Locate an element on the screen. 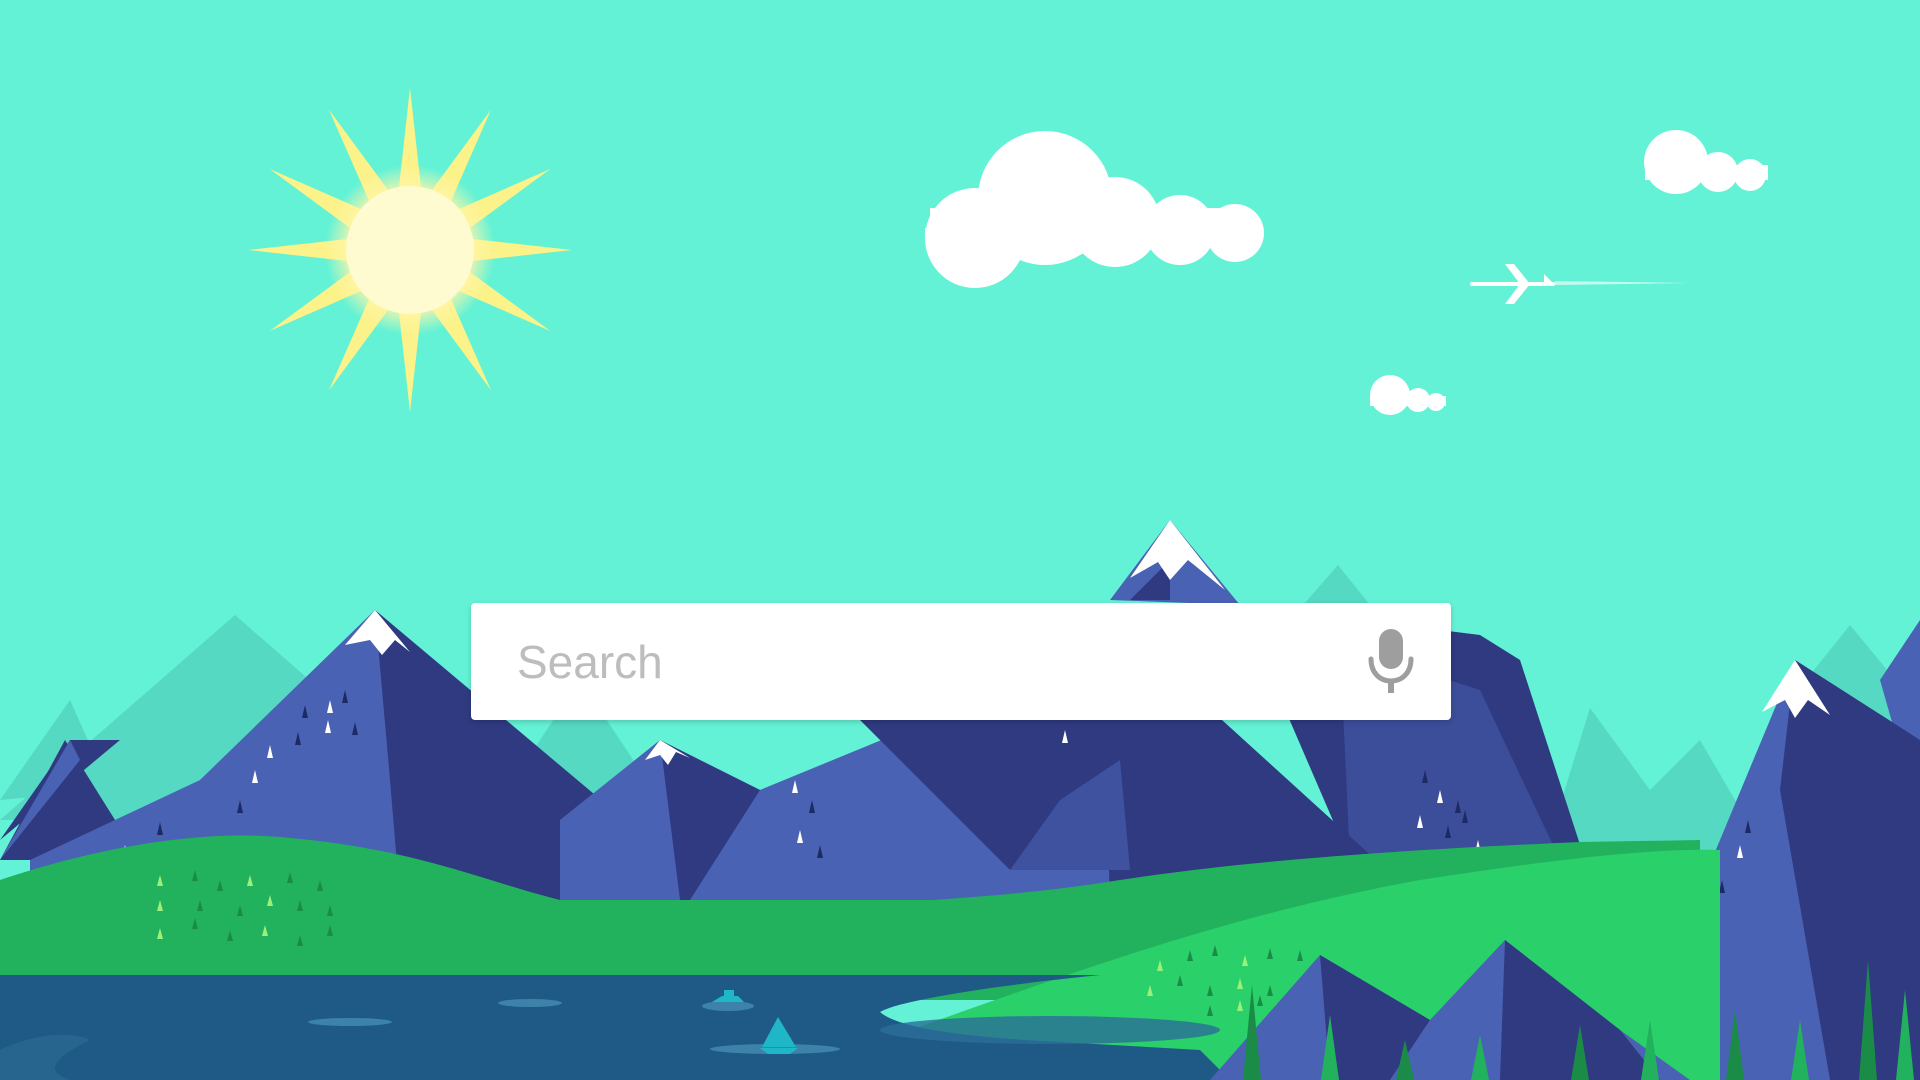 The width and height of the screenshot is (1920, 1080). search-input is located at coordinates (901, 661).